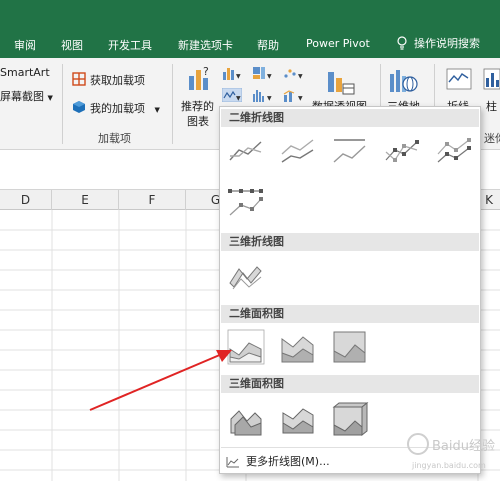 The width and height of the screenshot is (500, 481). I want to click on tab-new-tab: 新建选项卡, so click(205, 45).